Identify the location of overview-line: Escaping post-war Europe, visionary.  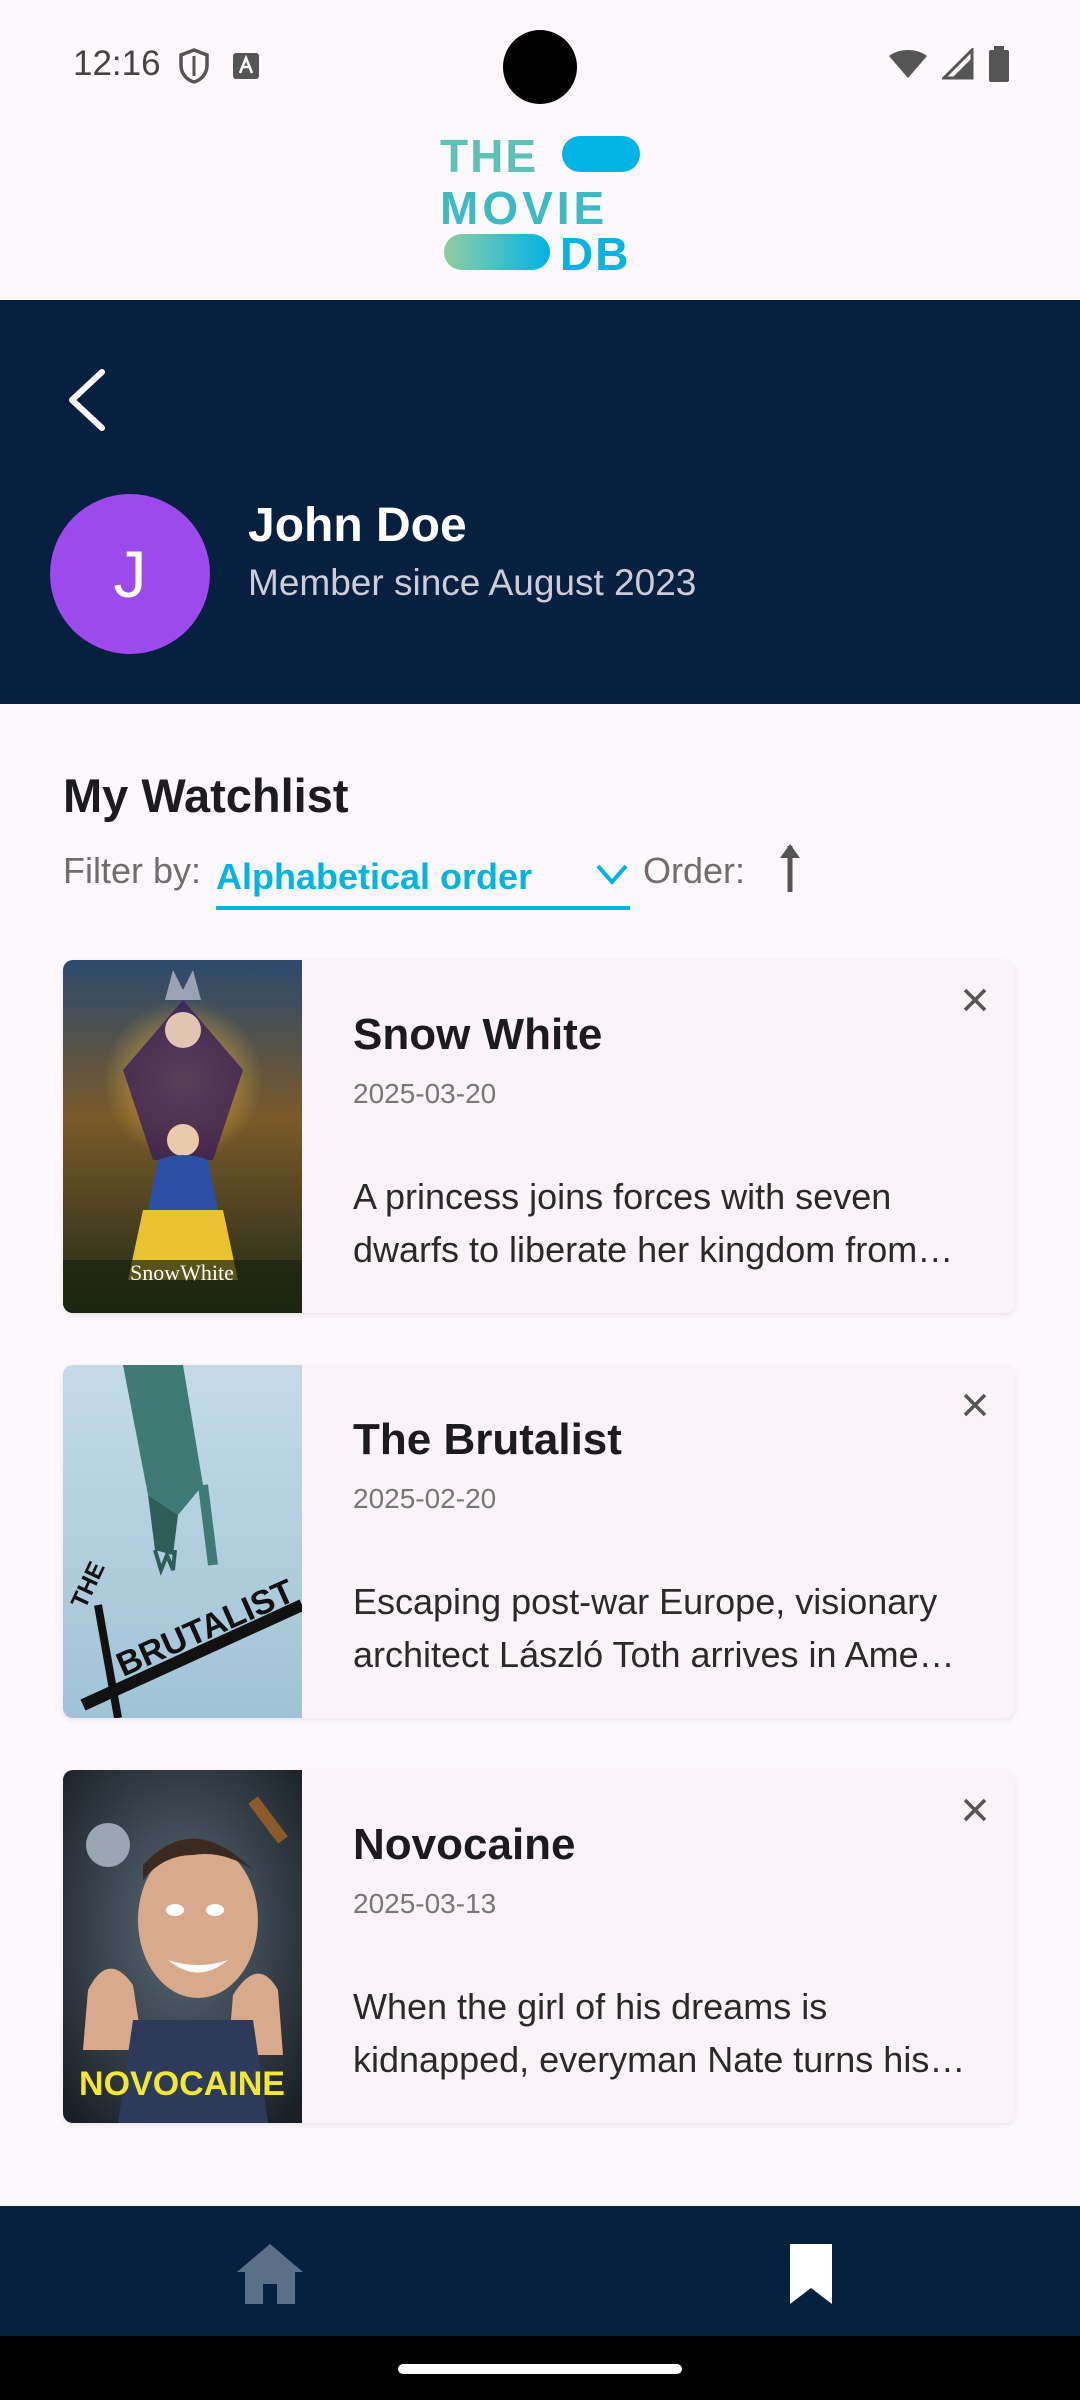
(645, 1601).